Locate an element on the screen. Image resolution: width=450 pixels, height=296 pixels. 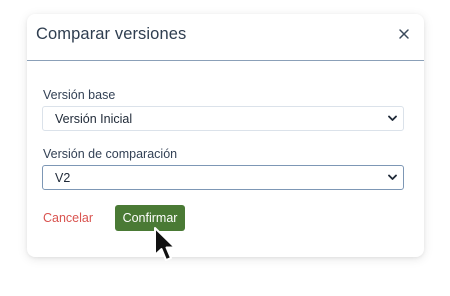
compare-version-label: Versión de comparación is located at coordinates (110, 154).